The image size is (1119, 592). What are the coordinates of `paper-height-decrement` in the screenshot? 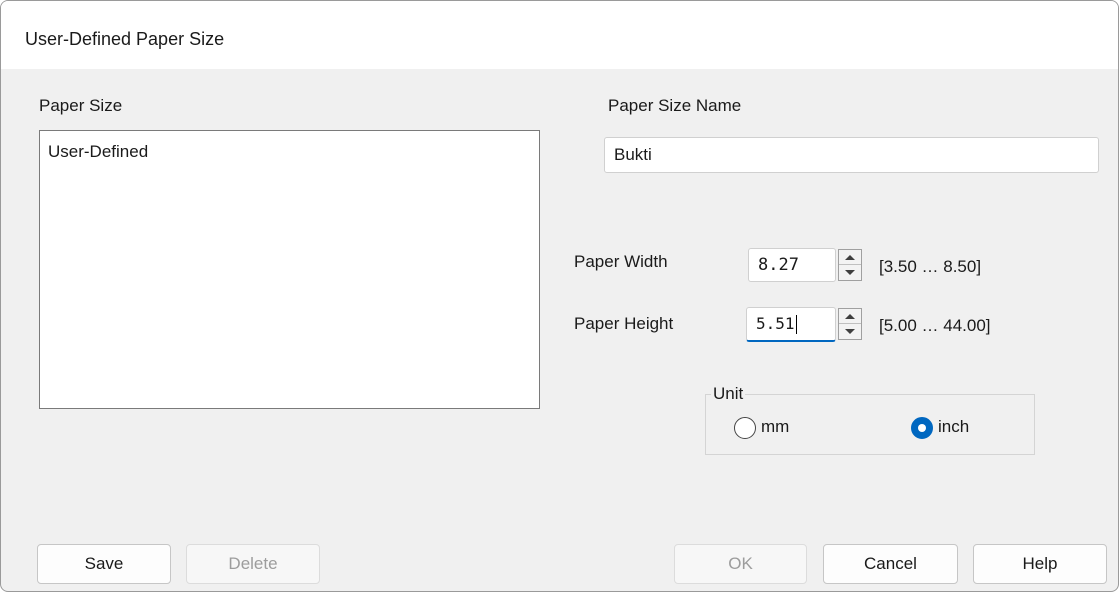 It's located at (850, 331).